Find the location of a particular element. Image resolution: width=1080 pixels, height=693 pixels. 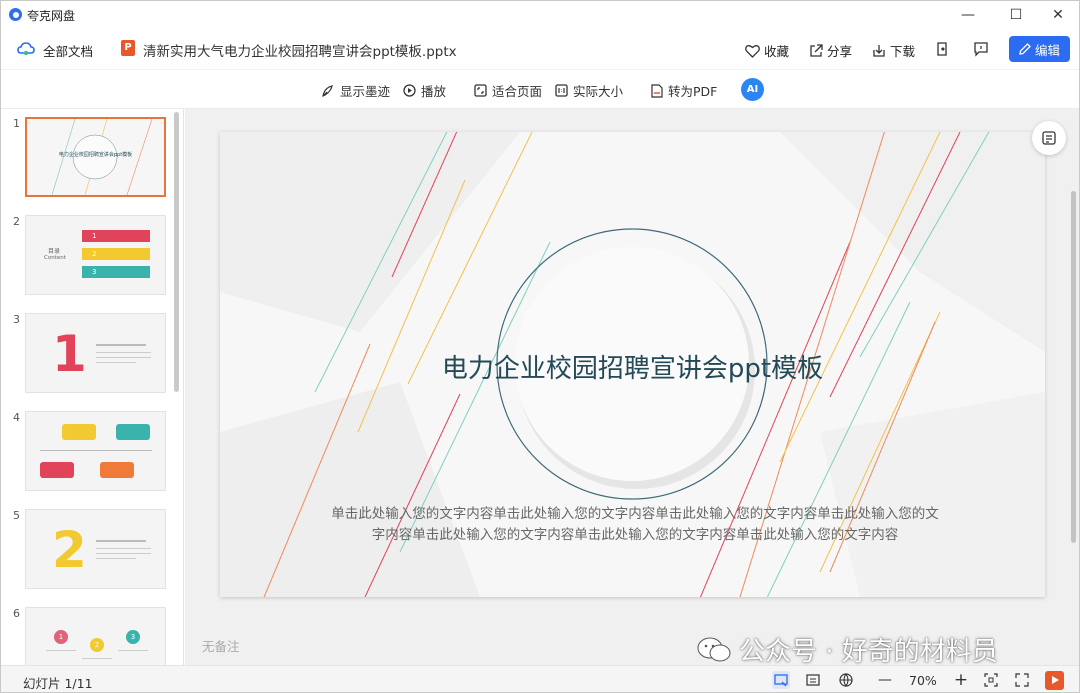

ppt-file-icon: P is located at coordinates (128, 48).